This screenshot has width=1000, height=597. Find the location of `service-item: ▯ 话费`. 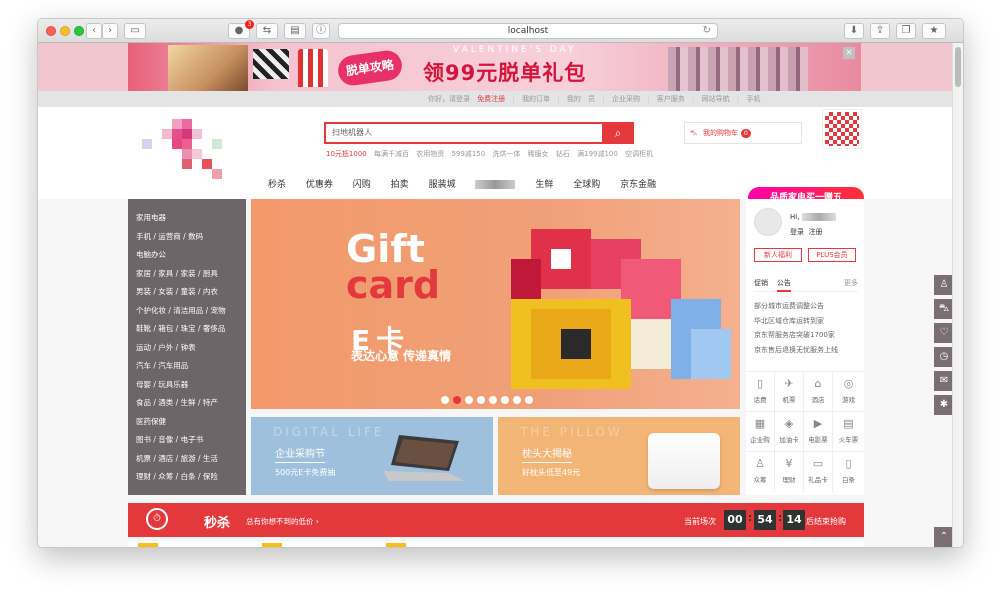

service-item: ▯ 话费 is located at coordinates (760, 392).